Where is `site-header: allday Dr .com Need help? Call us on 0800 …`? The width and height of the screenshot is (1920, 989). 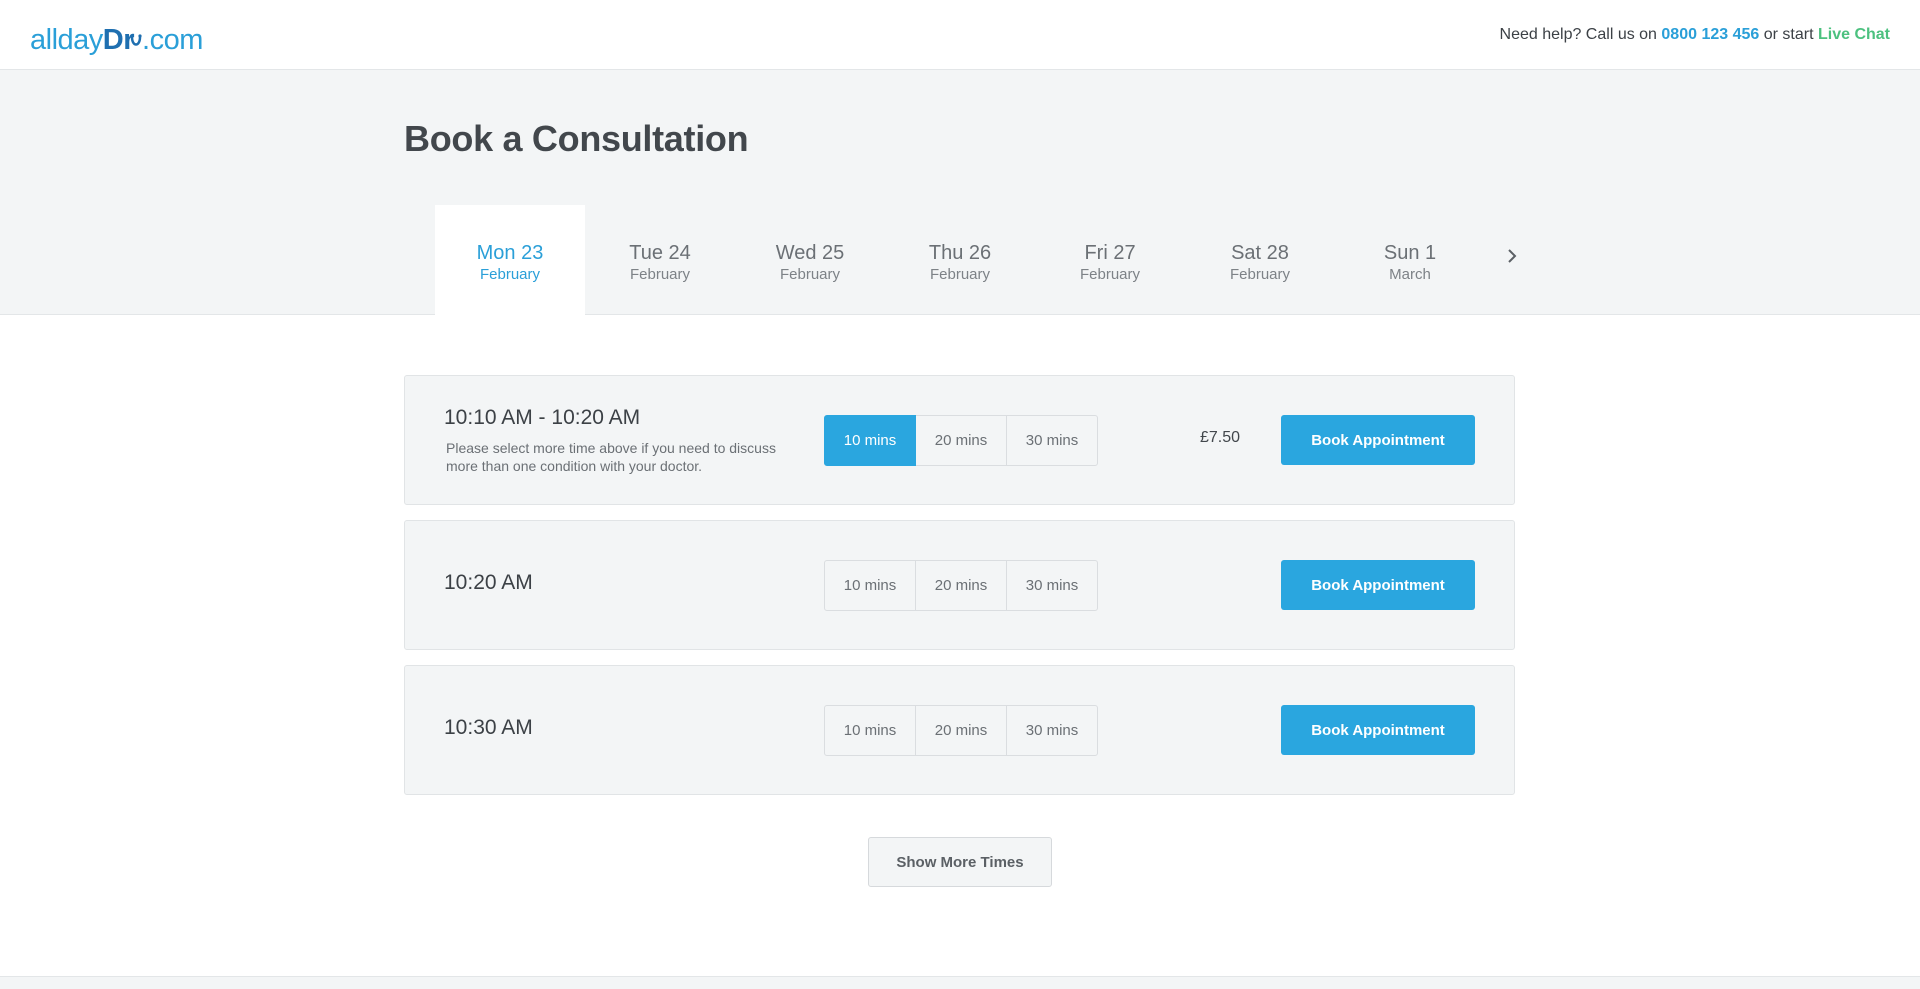
site-header: allday Dr .com Need help? Call us on 0800 … is located at coordinates (960, 35).